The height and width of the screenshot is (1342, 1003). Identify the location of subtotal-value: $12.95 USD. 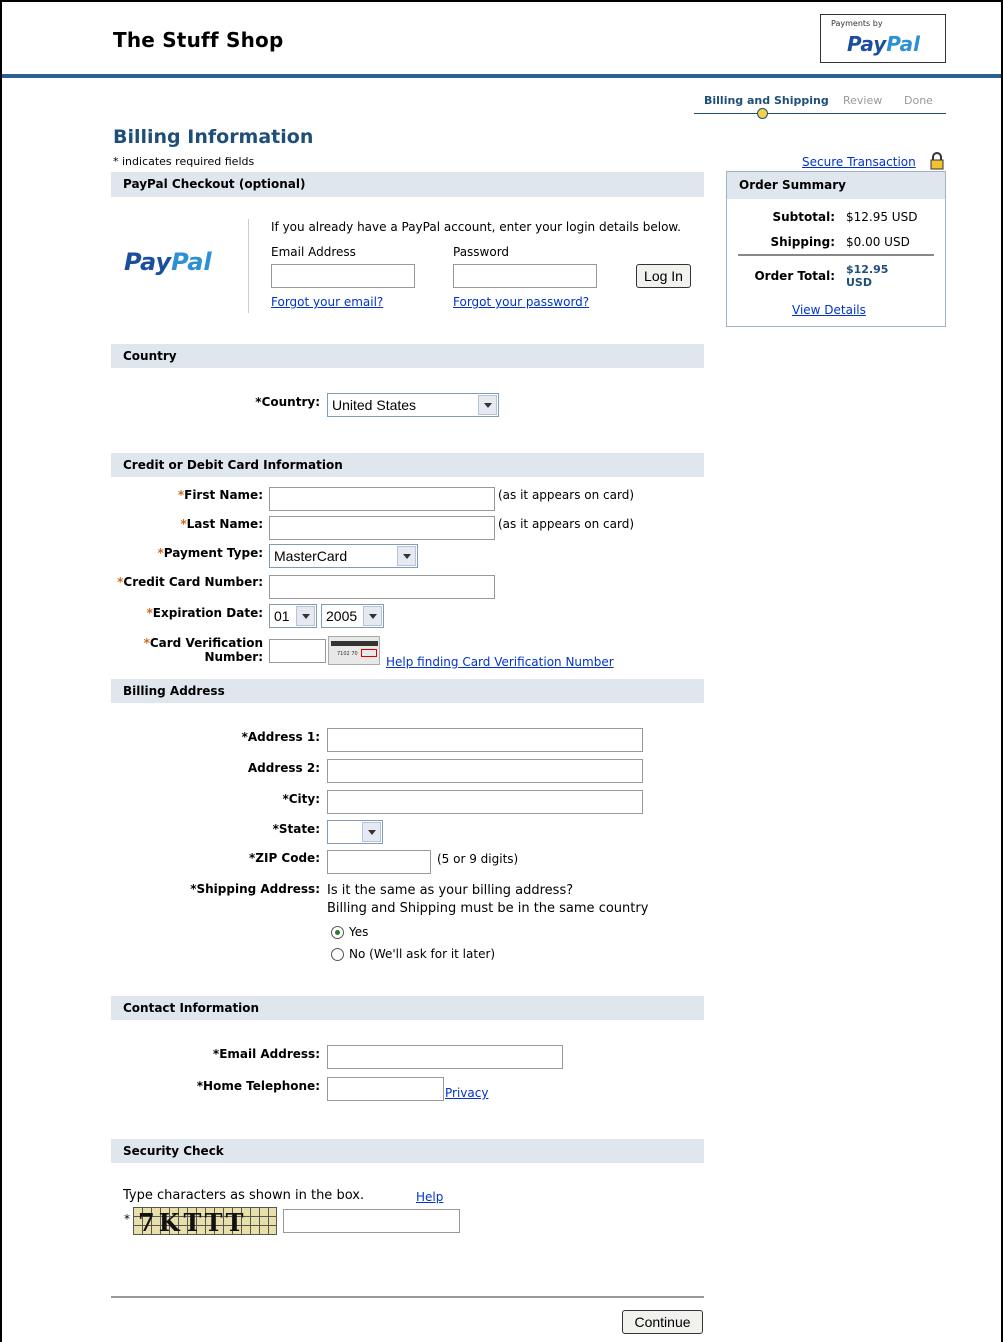
(882, 217).